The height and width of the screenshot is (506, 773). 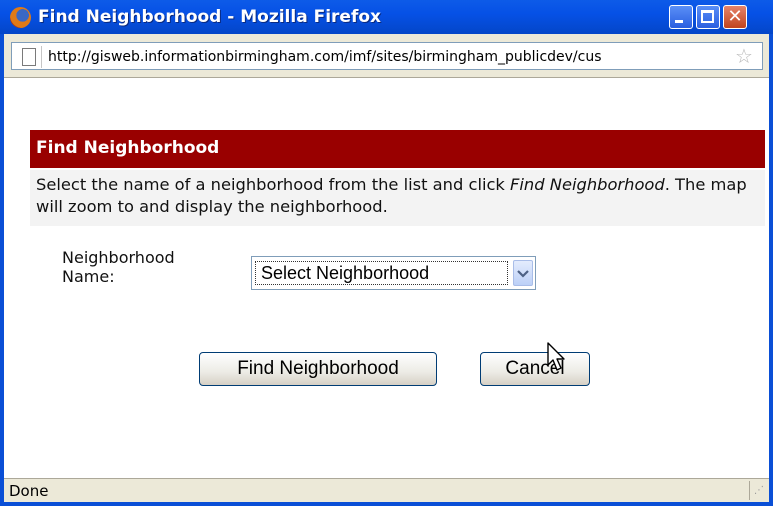 I want to click on resize-grip-icon: ⋰, so click(x=760, y=492).